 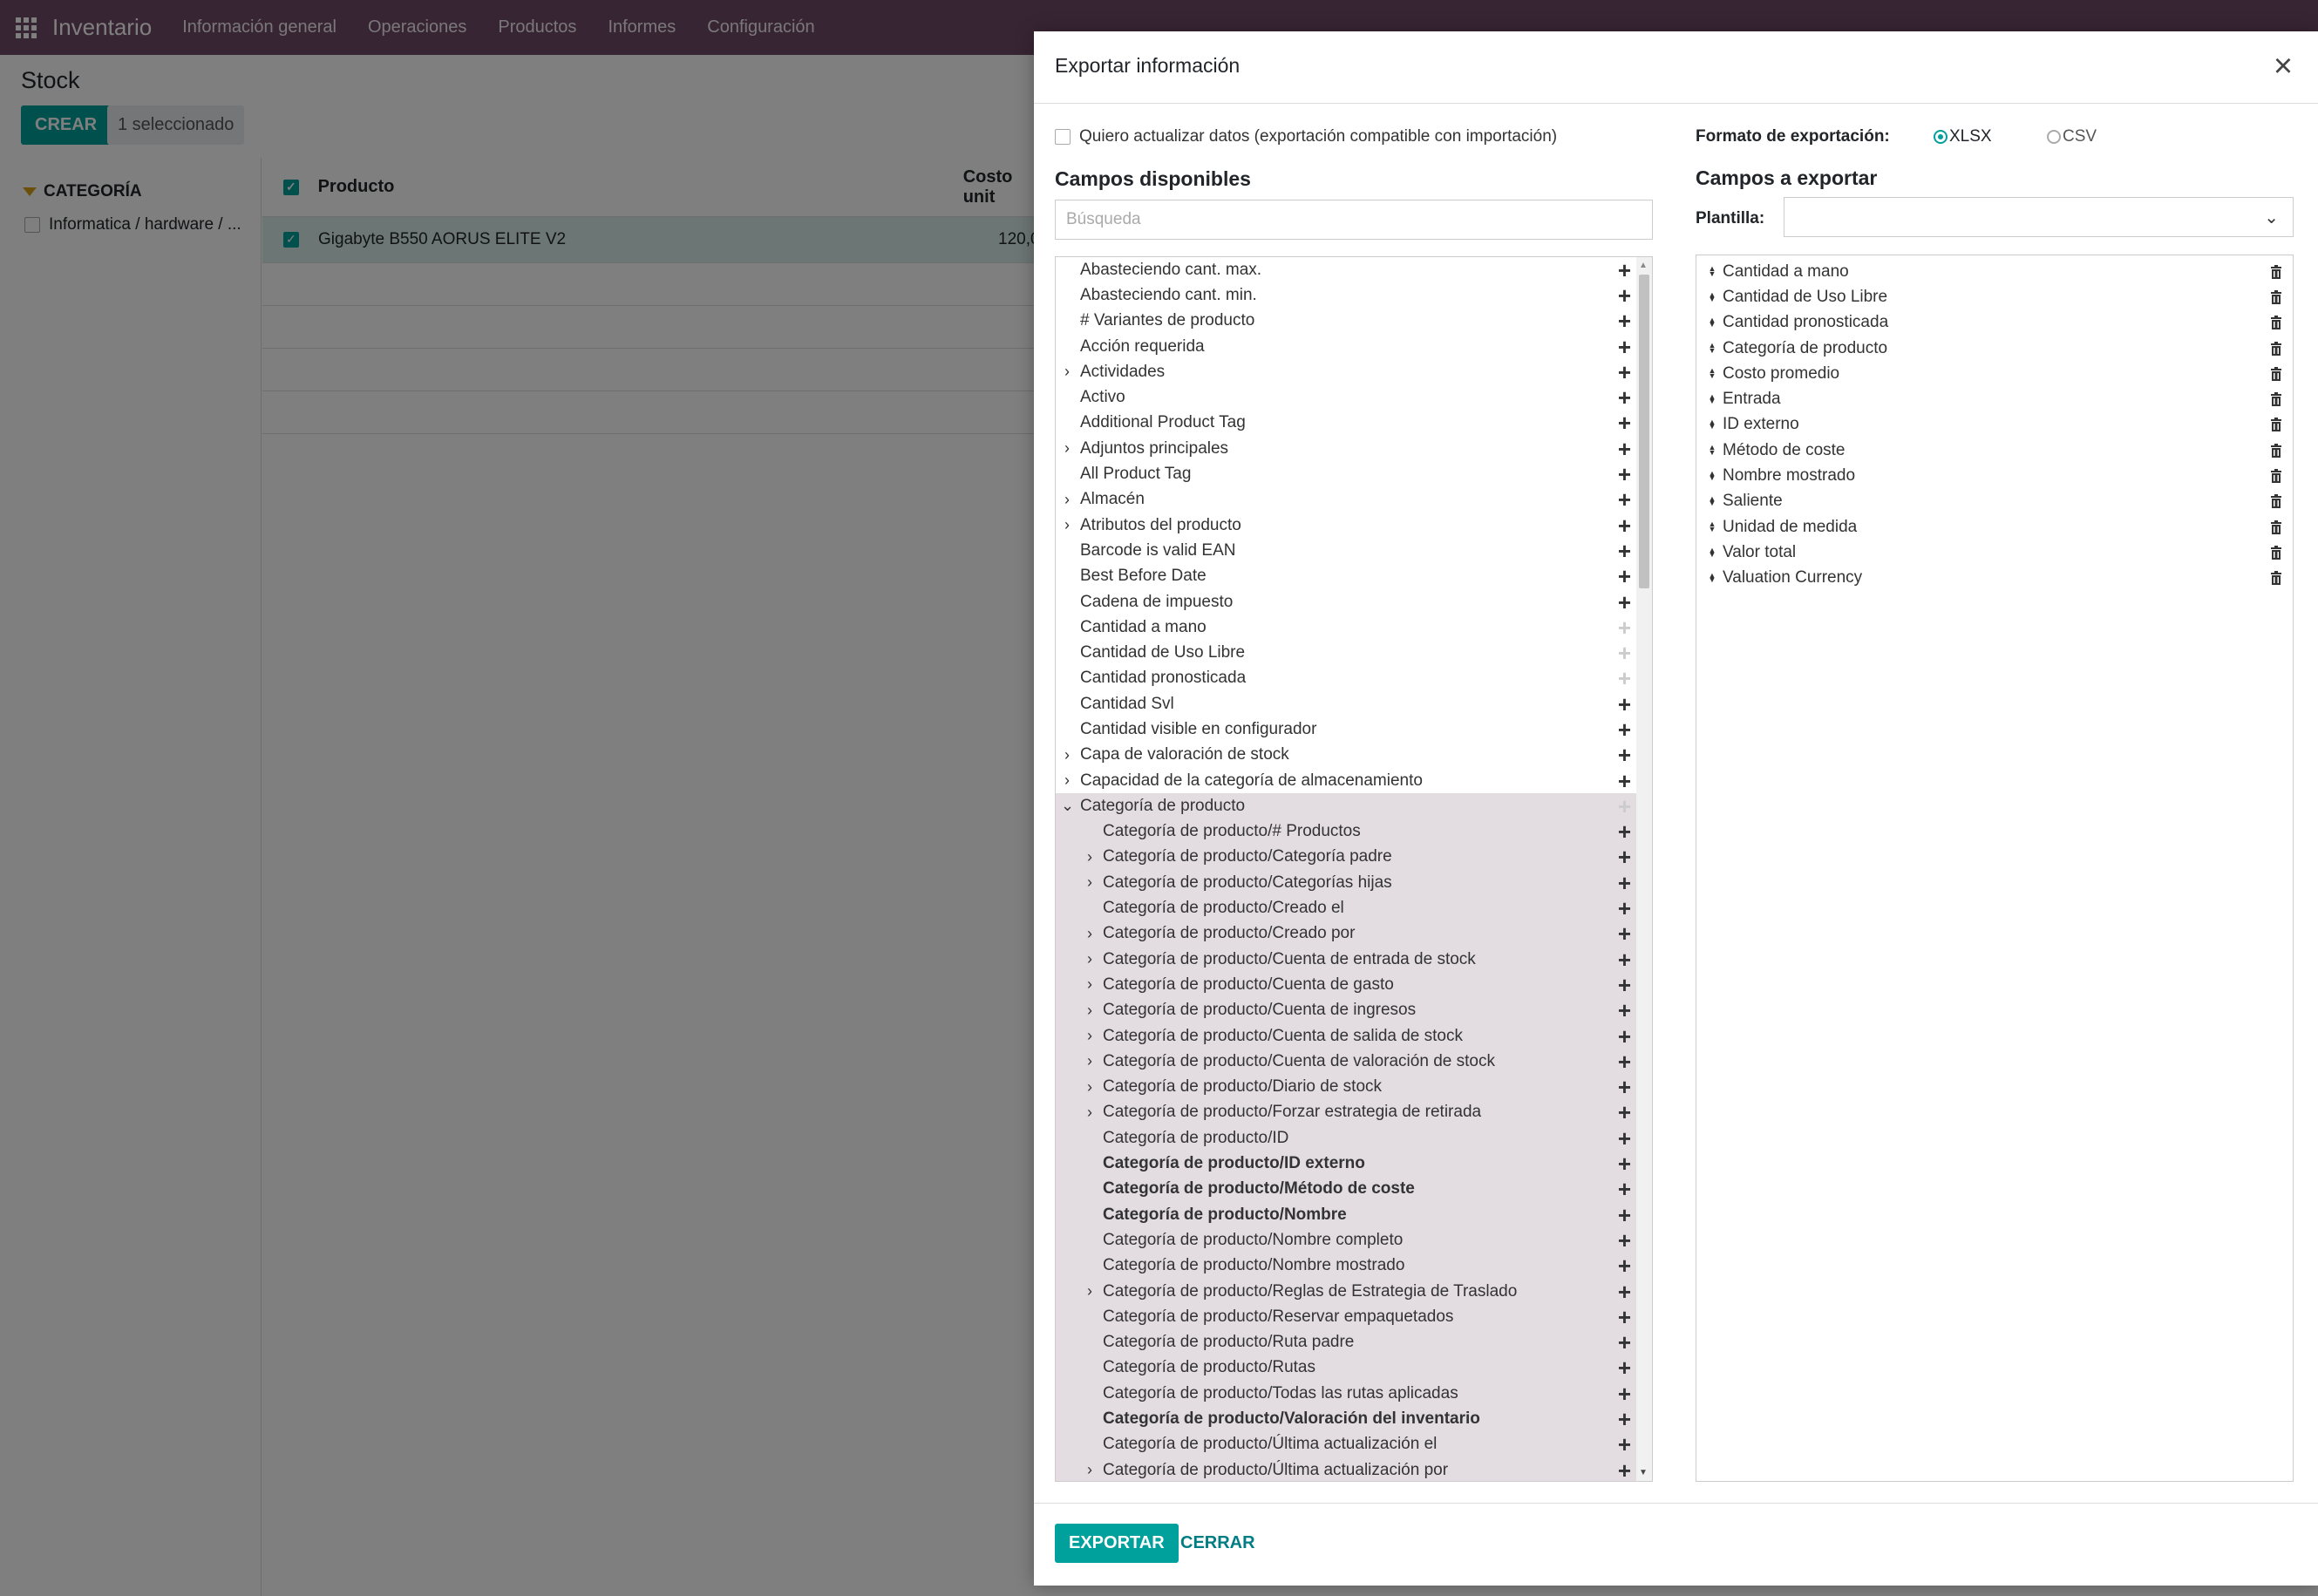 I want to click on export-field-row: ▲ ▼ Cantidad a mano, so click(x=1994, y=271).